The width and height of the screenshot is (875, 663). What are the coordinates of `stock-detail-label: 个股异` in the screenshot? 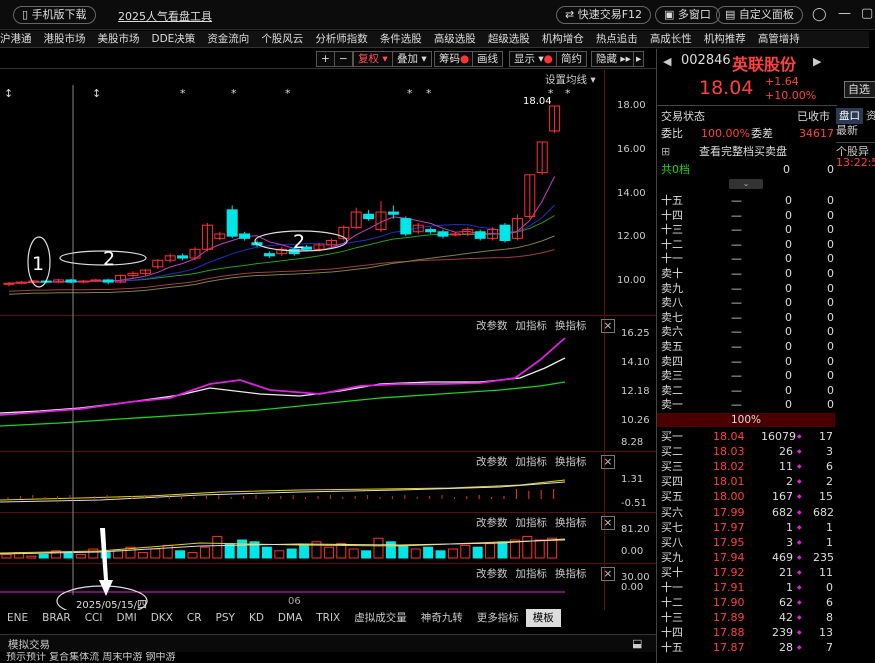 It's located at (855, 148).